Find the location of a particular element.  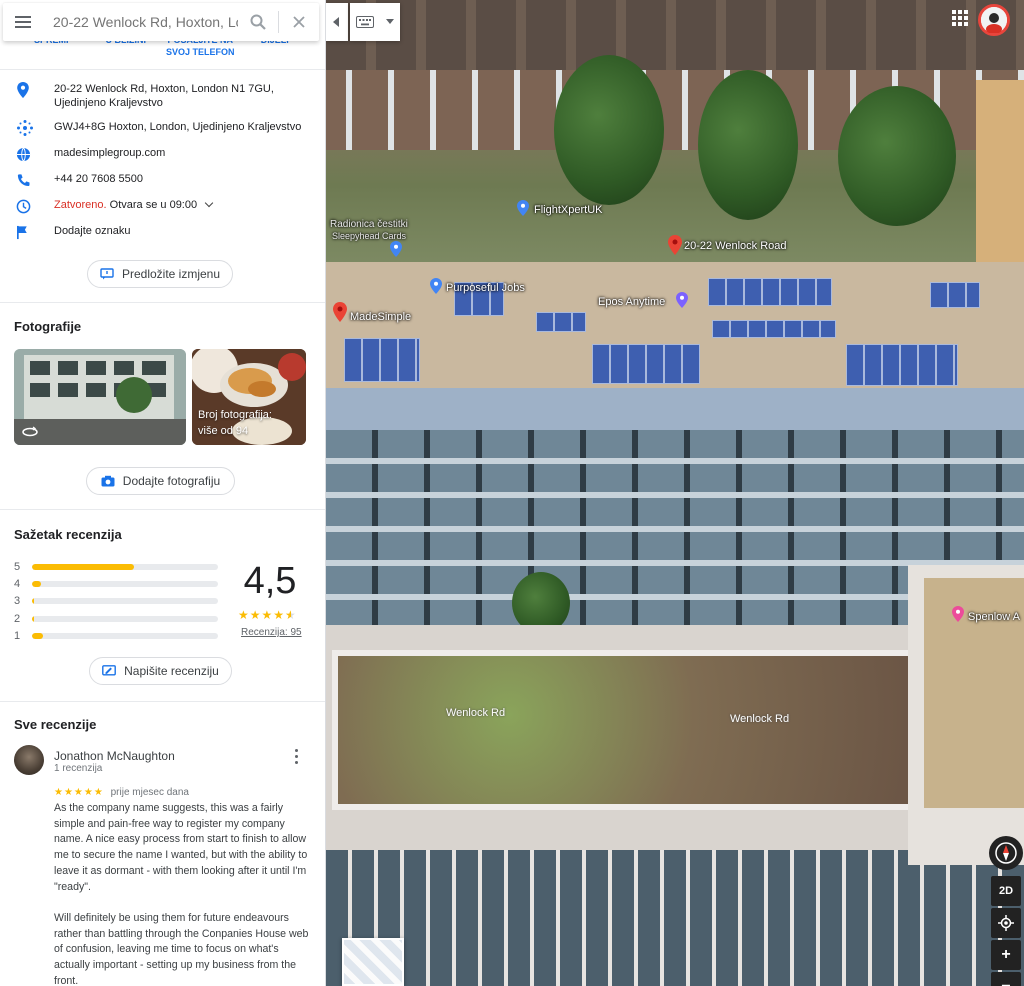

phone-text: +44 20 7608 5500 is located at coordinates (182, 179).